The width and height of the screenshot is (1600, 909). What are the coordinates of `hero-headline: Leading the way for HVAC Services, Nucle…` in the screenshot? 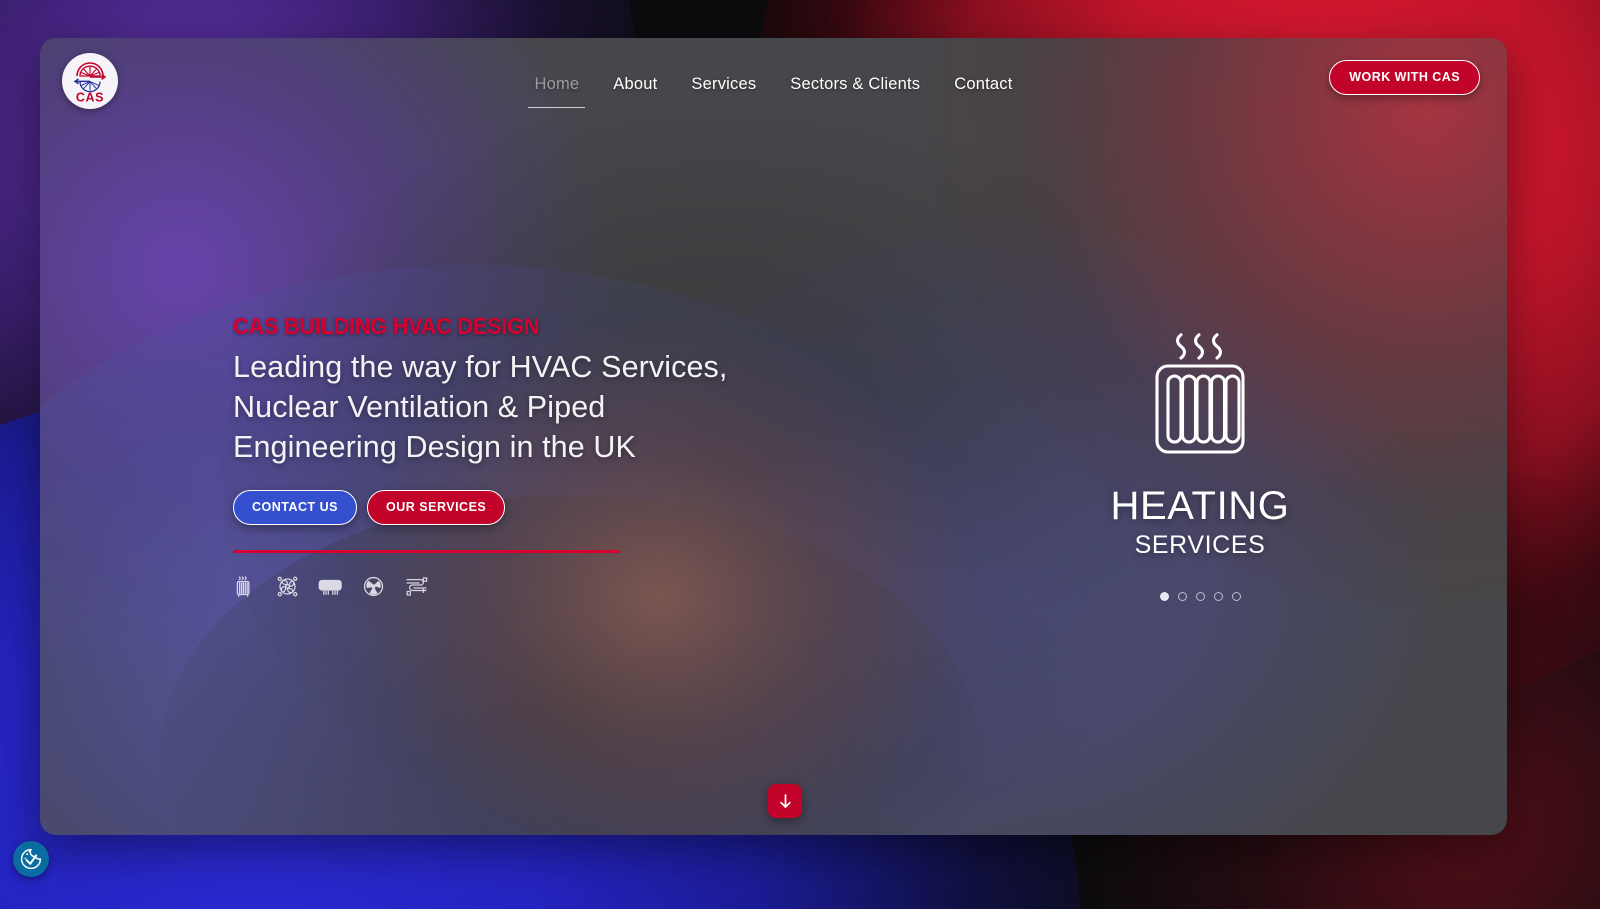 It's located at (480, 407).